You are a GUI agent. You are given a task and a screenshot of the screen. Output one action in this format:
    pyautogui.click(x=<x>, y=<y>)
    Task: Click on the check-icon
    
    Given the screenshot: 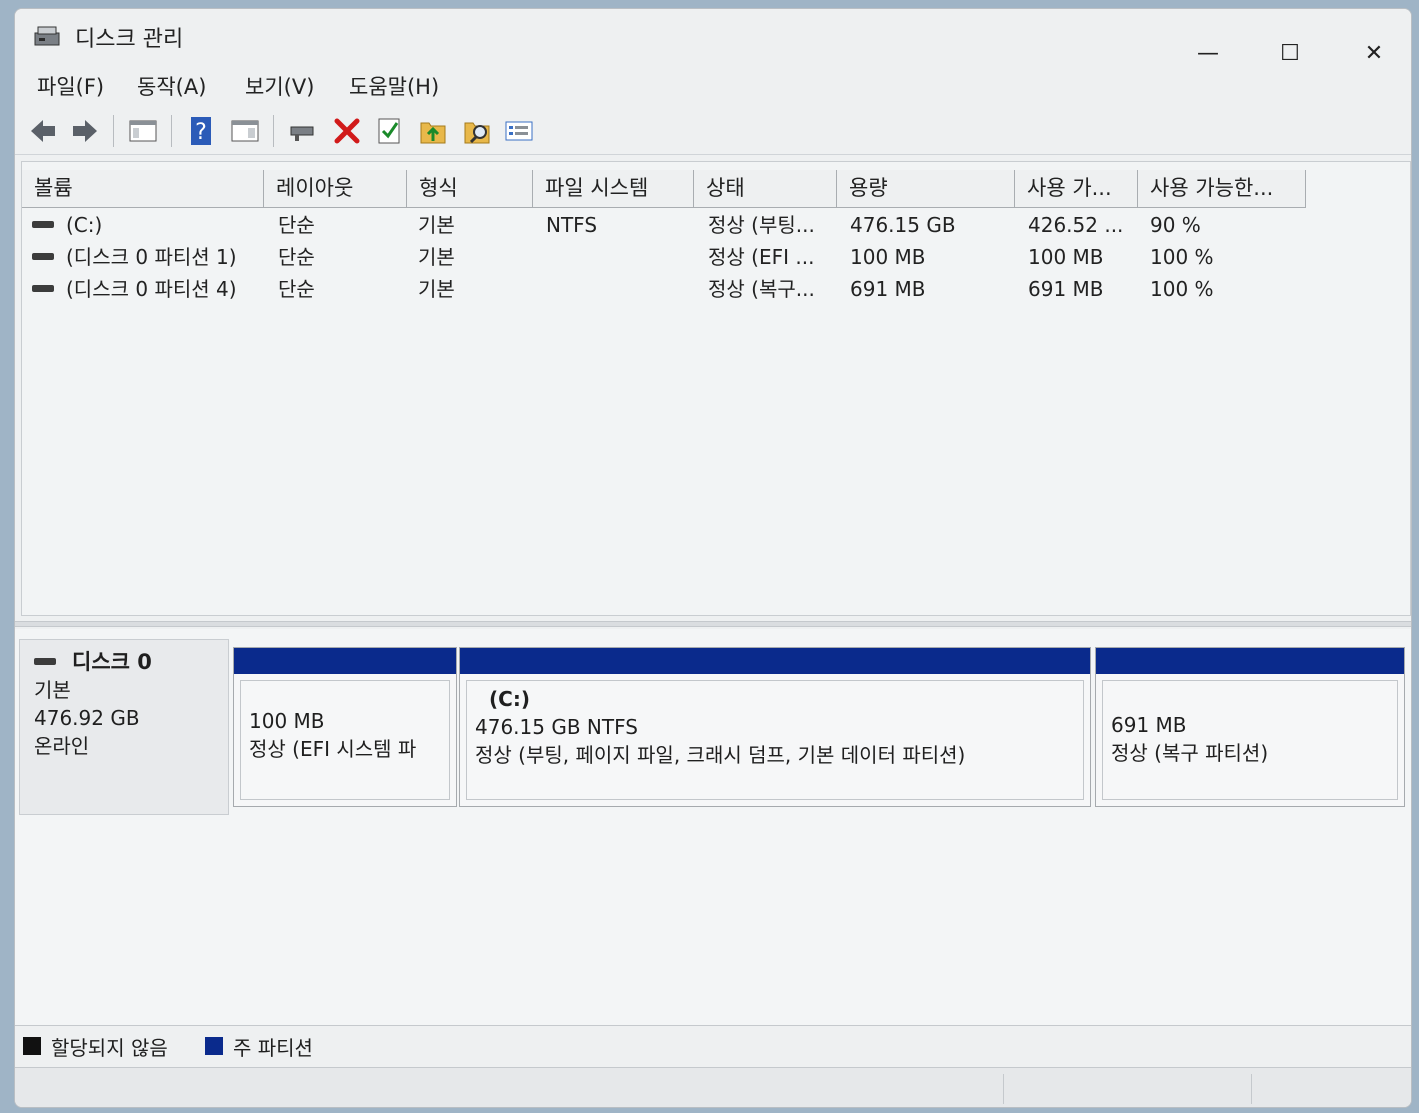 What is the action you would take?
    pyautogui.click(x=389, y=131)
    